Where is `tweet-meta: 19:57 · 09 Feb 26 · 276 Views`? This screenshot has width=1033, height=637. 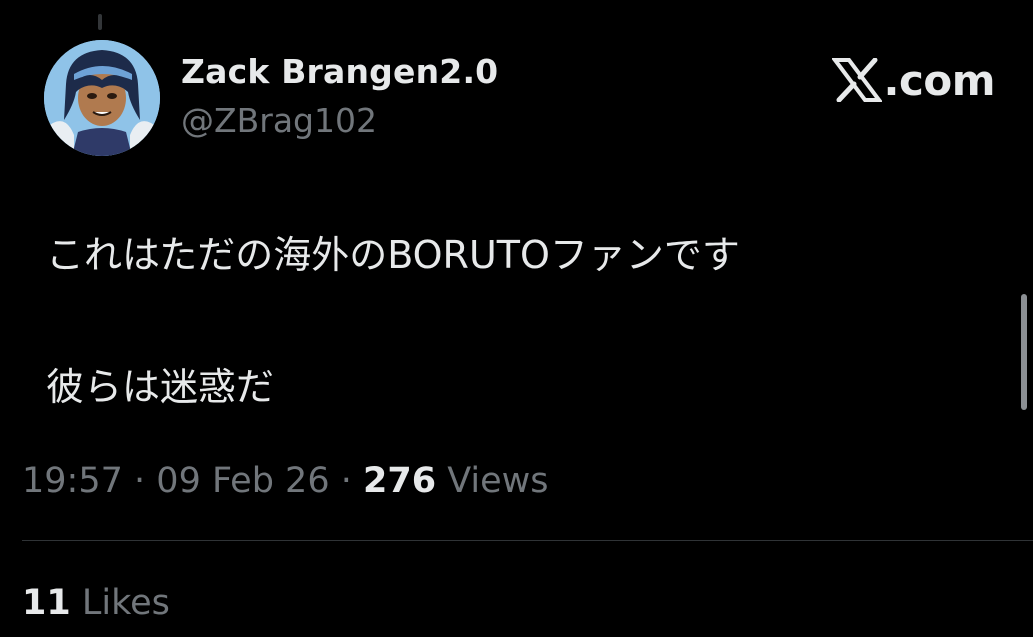 tweet-meta: 19:57 · 09 Feb 26 · 276 Views is located at coordinates (285, 481).